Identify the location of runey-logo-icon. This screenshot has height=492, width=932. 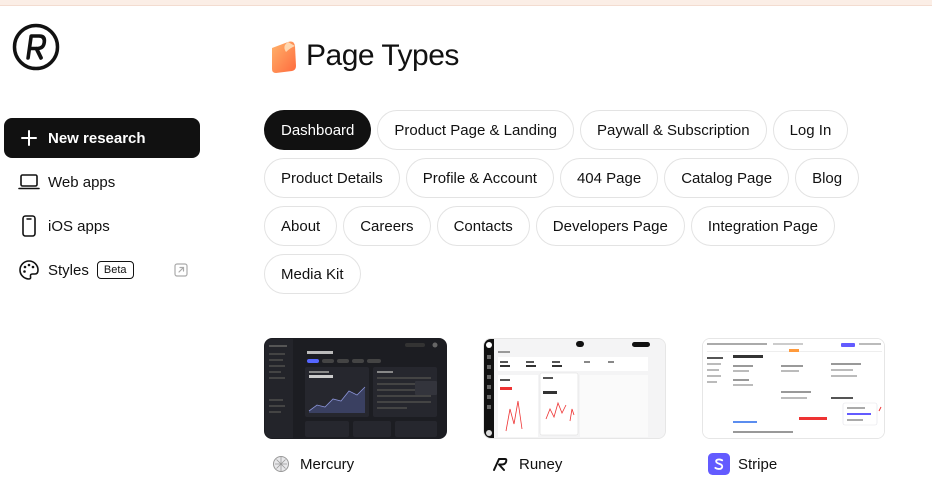
(500, 464).